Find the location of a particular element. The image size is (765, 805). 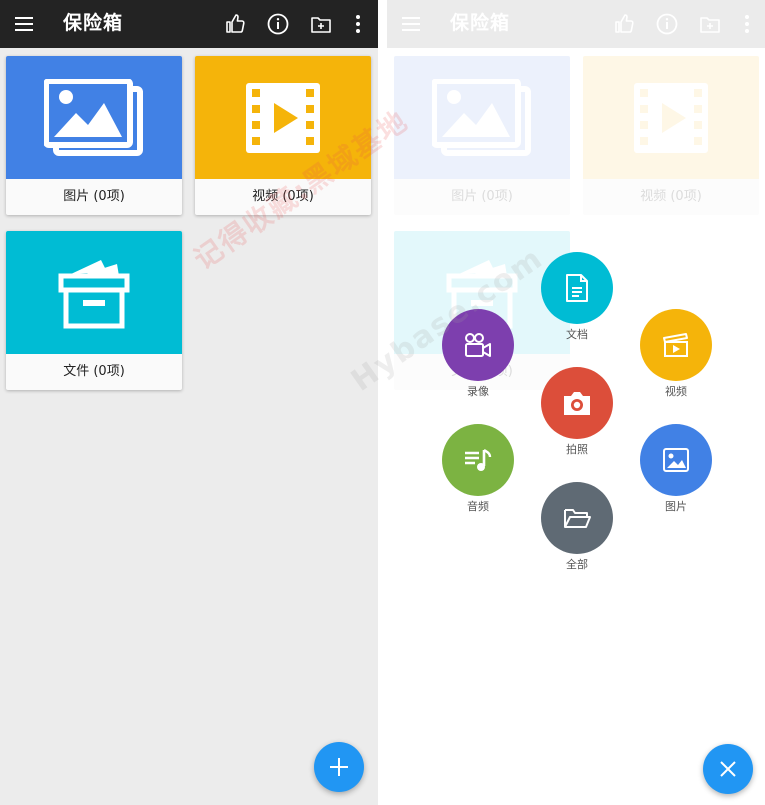

add-fab-button is located at coordinates (339, 767).